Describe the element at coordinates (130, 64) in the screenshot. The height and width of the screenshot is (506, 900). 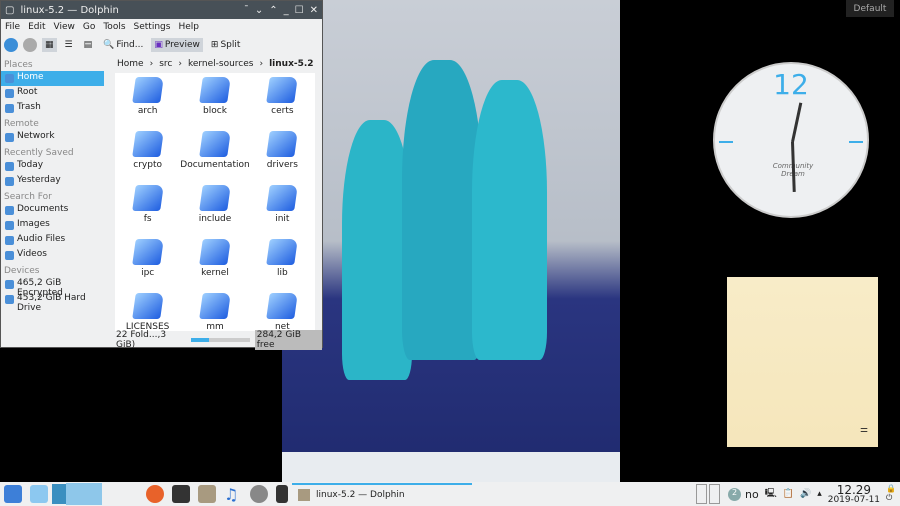
I see `crumb-home: Home` at that location.